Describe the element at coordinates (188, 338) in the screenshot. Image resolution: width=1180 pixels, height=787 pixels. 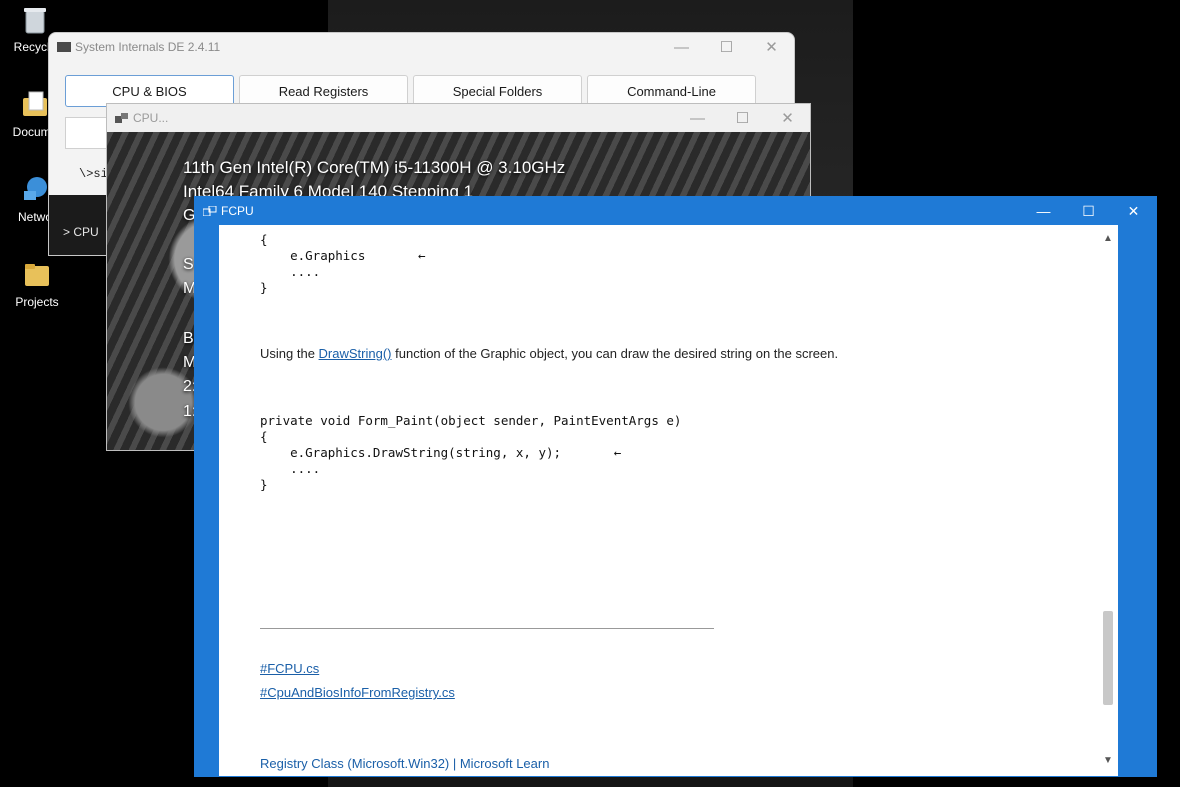
I see `cpu-text-fragment: B` at that location.